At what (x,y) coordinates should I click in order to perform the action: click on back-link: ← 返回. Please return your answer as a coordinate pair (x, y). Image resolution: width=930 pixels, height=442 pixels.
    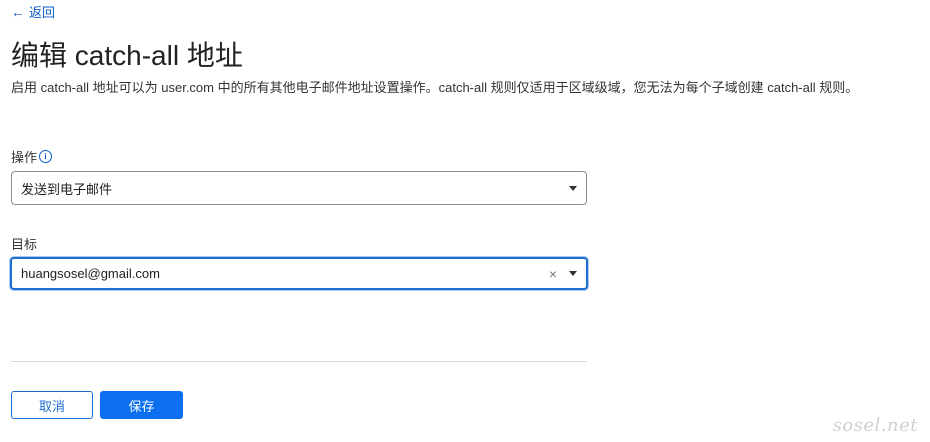
    Looking at the image, I should click on (33, 11).